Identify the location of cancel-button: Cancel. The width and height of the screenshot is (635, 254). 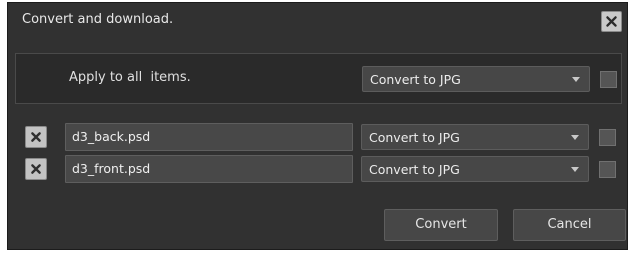
(569, 225).